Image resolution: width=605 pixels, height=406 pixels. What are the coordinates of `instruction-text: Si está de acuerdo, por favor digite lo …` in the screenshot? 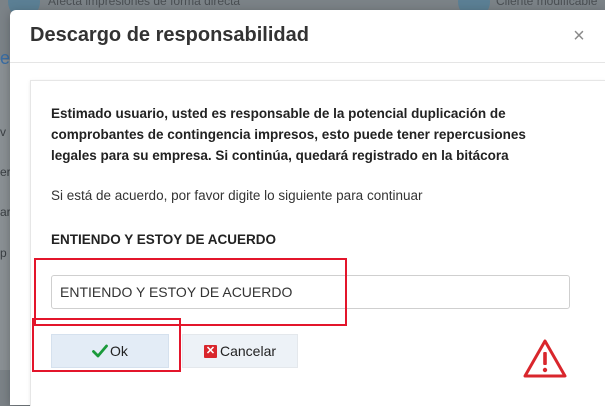 It's located at (237, 195).